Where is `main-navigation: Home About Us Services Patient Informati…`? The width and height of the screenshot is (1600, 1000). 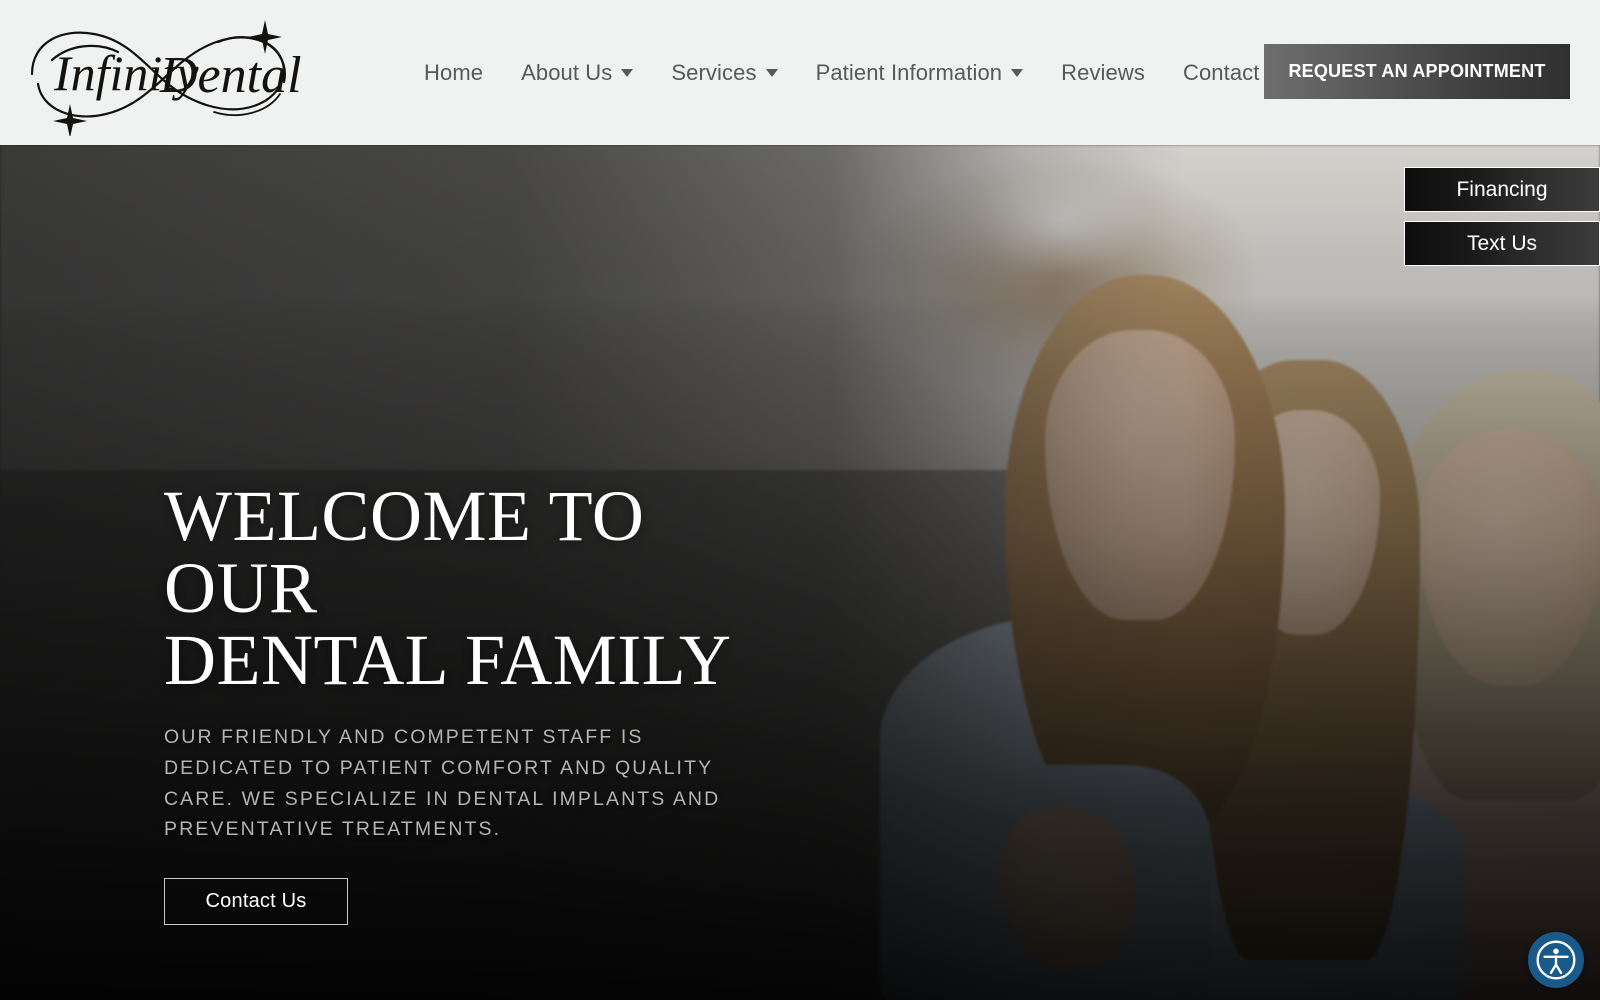 main-navigation: Home About Us Services Patient Informati… is located at coordinates (842, 72).